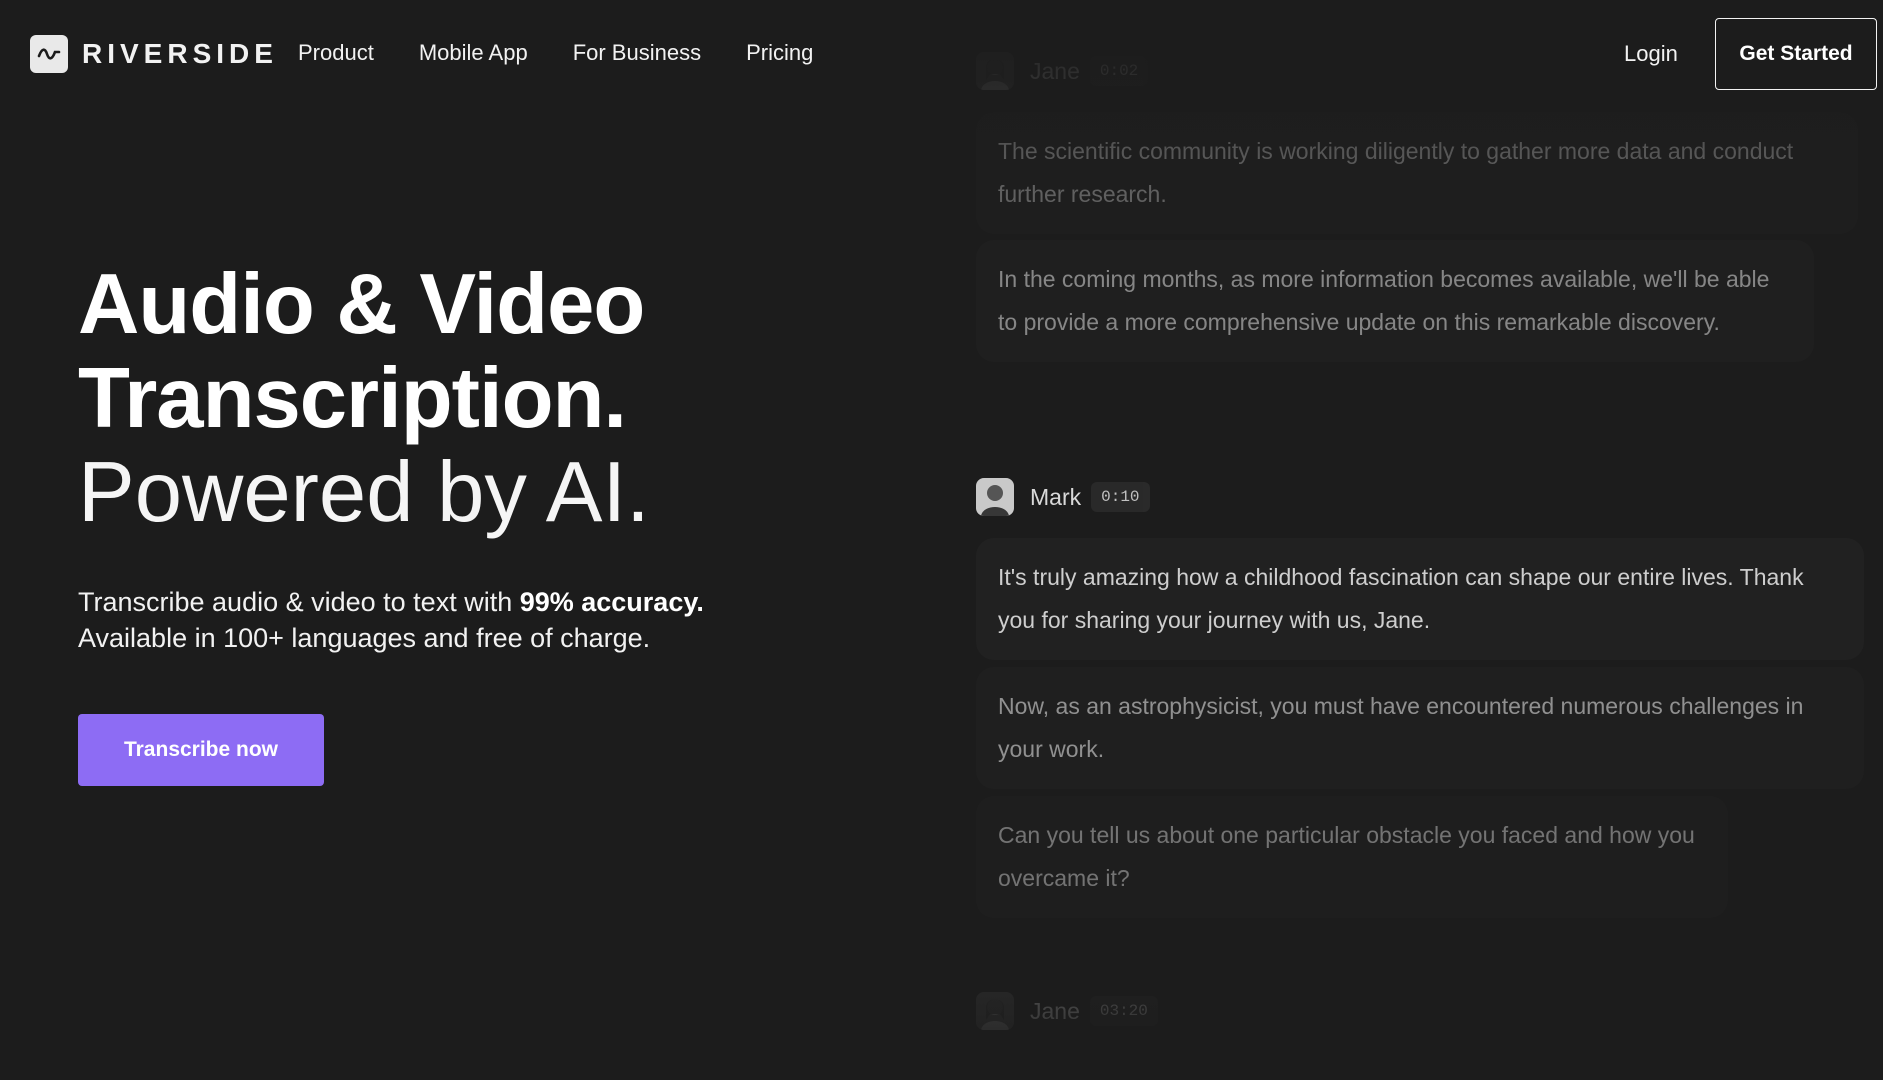 This screenshot has height=1080, width=1883. I want to click on speaker-header: Jane 03:20, so click(1067, 1011).